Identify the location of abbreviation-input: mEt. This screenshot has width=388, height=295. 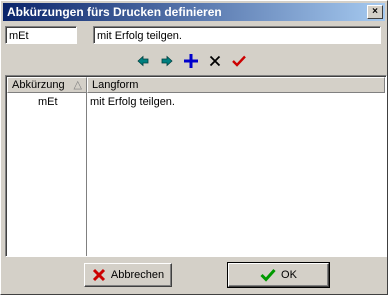
(41, 35).